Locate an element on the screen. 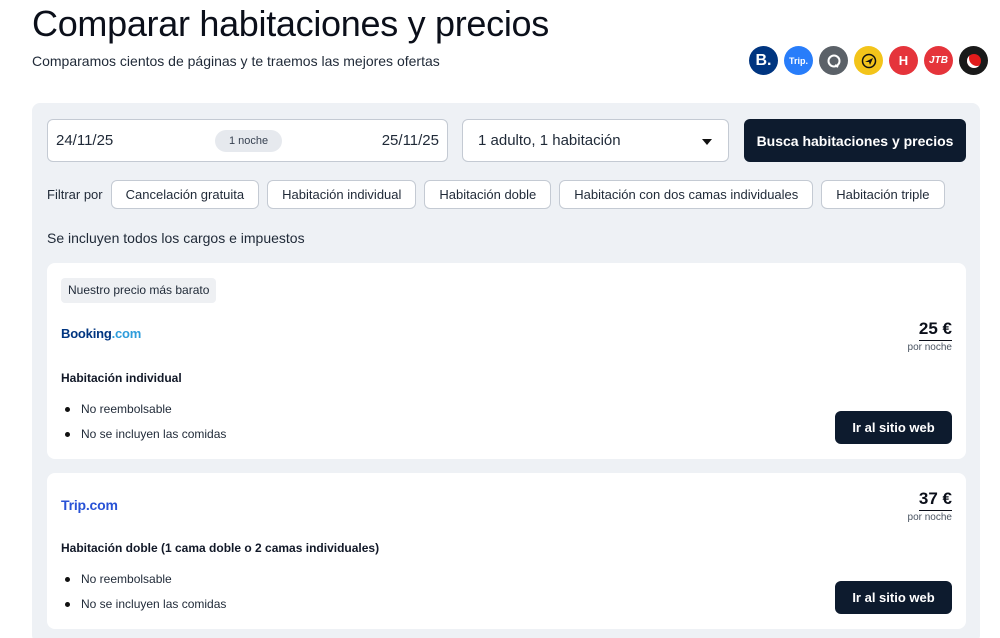 The height and width of the screenshot is (638, 1000). filter-chip-twin-room: Habitación con dos camas individuales is located at coordinates (686, 194).